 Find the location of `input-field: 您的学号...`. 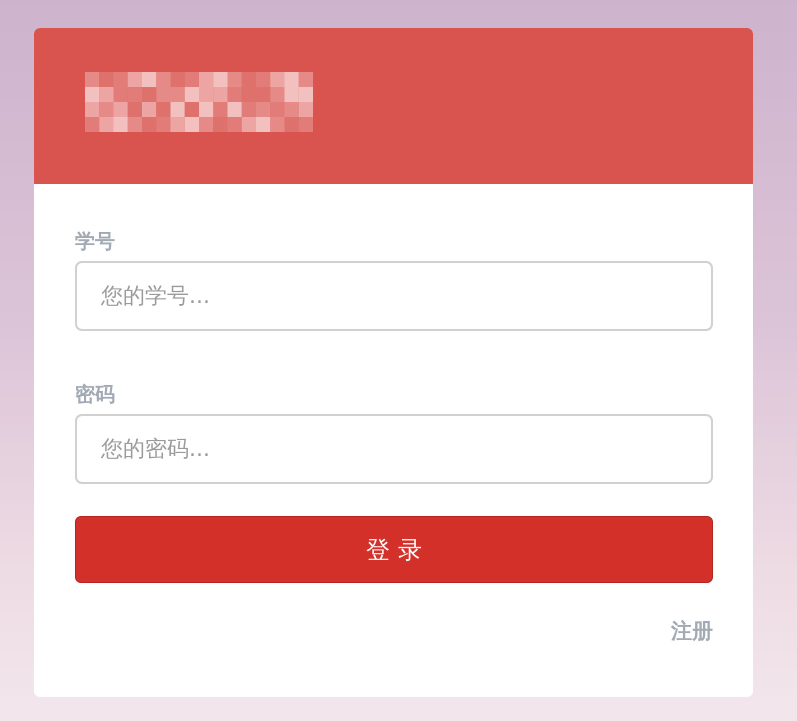

input-field: 您的学号... is located at coordinates (394, 296).